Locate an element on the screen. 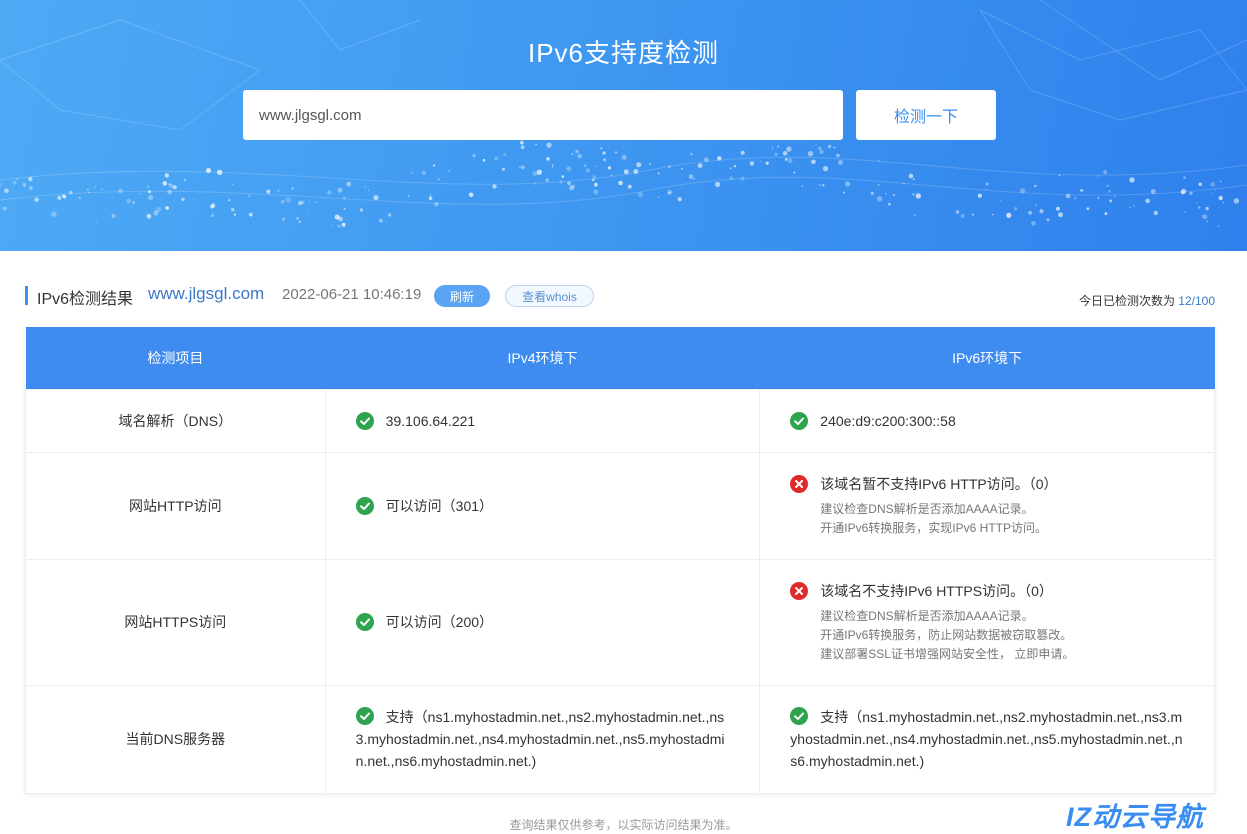 The width and height of the screenshot is (1247, 834). title-accent-bar is located at coordinates (26, 295).